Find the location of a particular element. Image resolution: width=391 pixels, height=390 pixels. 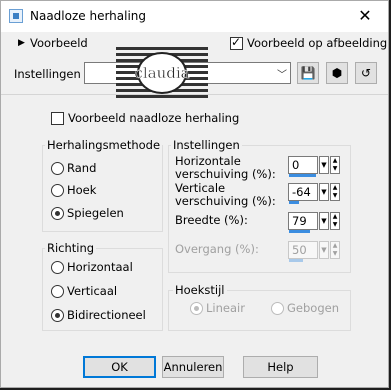

preview-on-image-label: Voorbeeld op afbeelding is located at coordinates (317, 43).